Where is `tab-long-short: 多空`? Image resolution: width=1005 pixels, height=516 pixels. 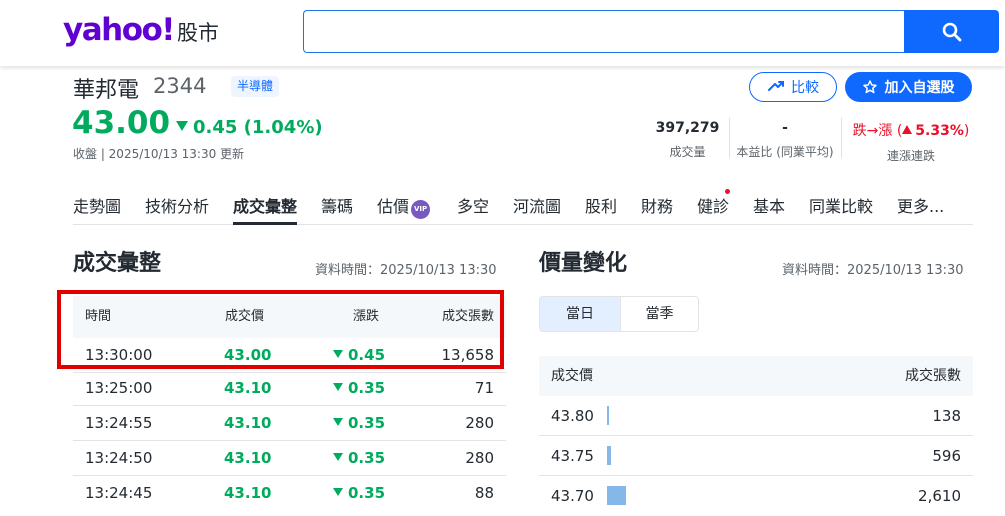 tab-long-short: 多空 is located at coordinates (473, 205).